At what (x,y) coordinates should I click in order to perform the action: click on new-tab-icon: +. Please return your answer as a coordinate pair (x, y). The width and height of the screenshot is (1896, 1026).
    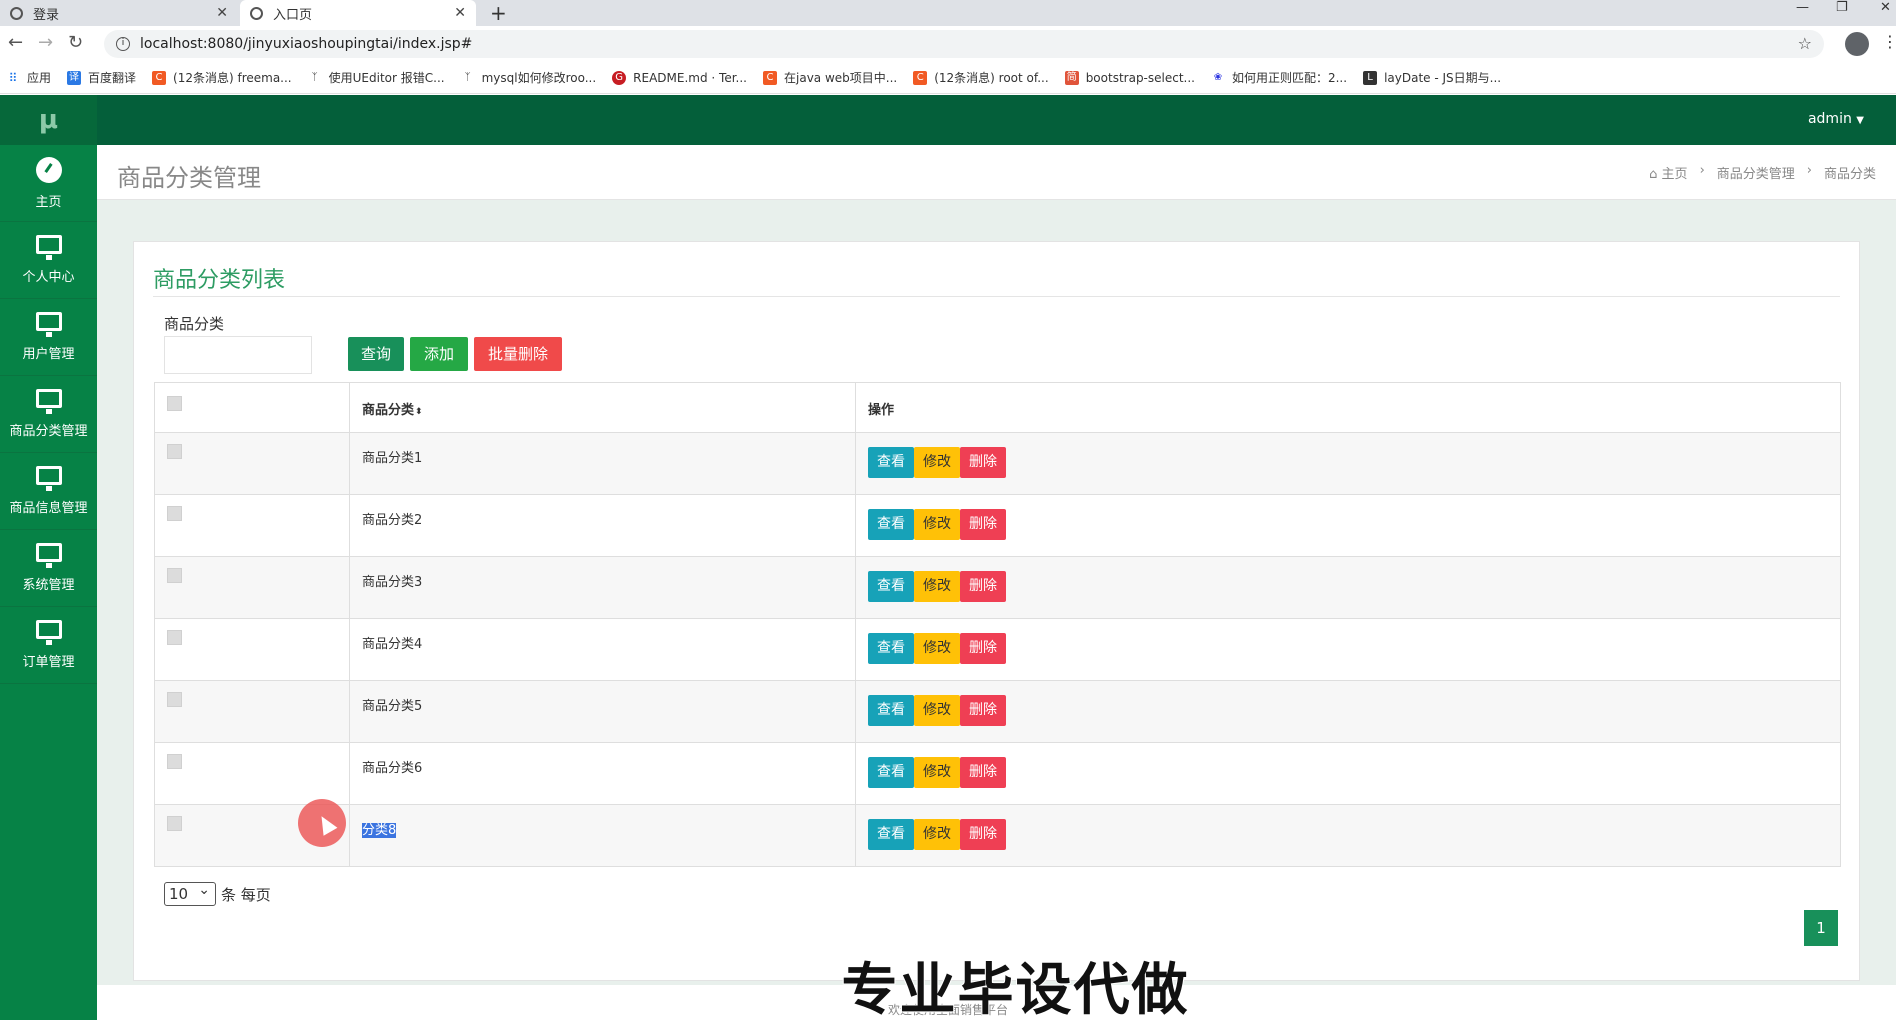
    Looking at the image, I should click on (498, 13).